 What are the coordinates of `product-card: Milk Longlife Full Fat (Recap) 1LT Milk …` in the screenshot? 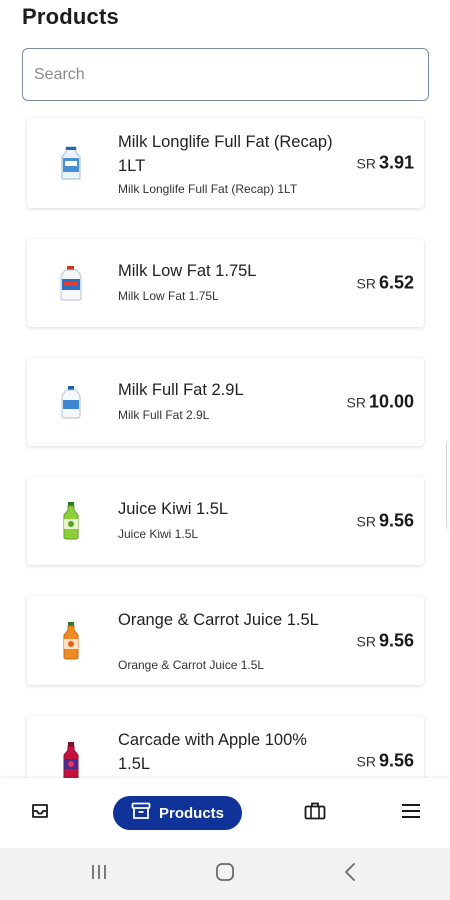 It's located at (225, 163).